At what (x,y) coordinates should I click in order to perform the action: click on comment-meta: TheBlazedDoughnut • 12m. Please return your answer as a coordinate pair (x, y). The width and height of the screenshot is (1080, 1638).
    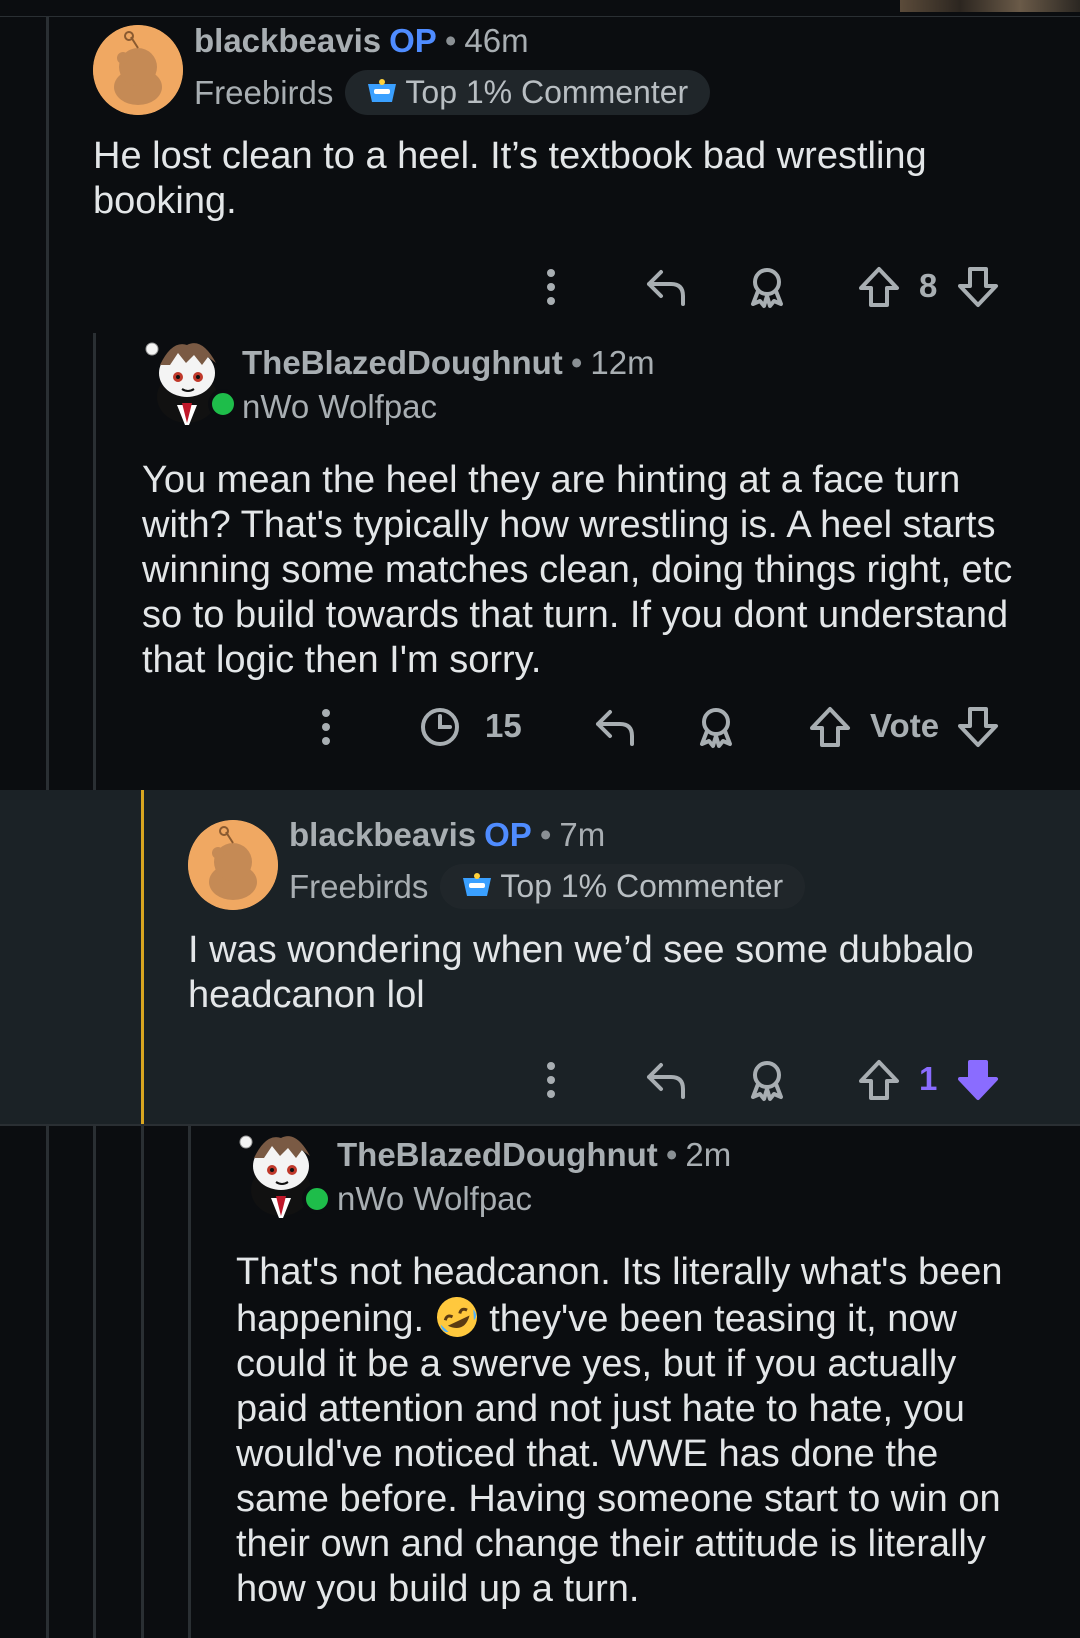
    Looking at the image, I should click on (448, 363).